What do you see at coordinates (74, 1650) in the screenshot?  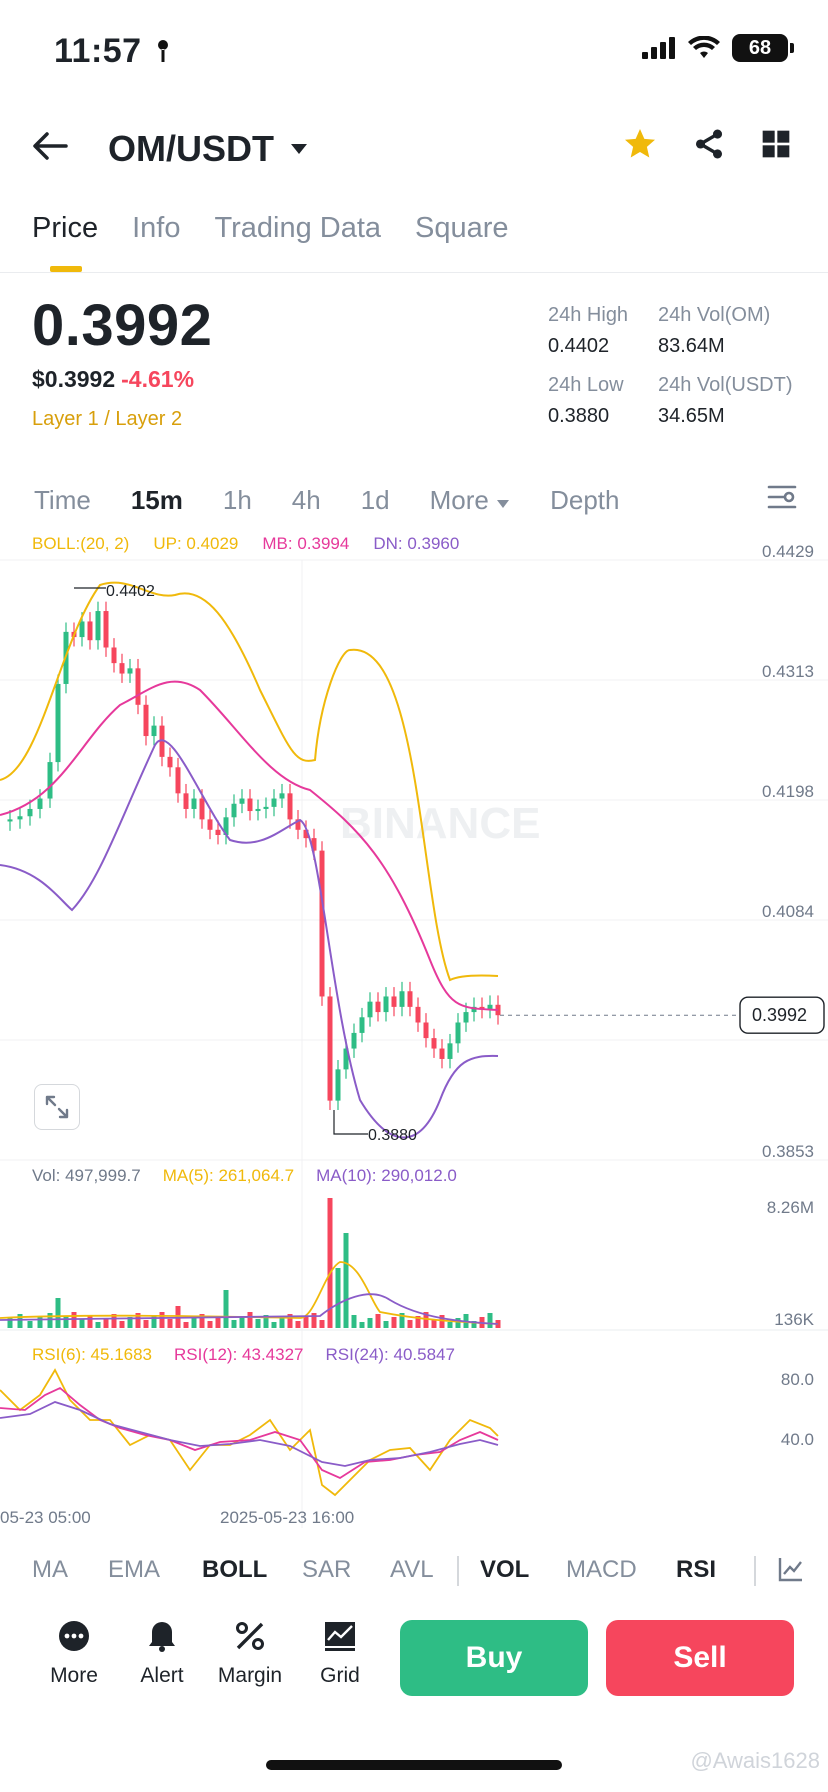 I see `more-button: More` at bounding box center [74, 1650].